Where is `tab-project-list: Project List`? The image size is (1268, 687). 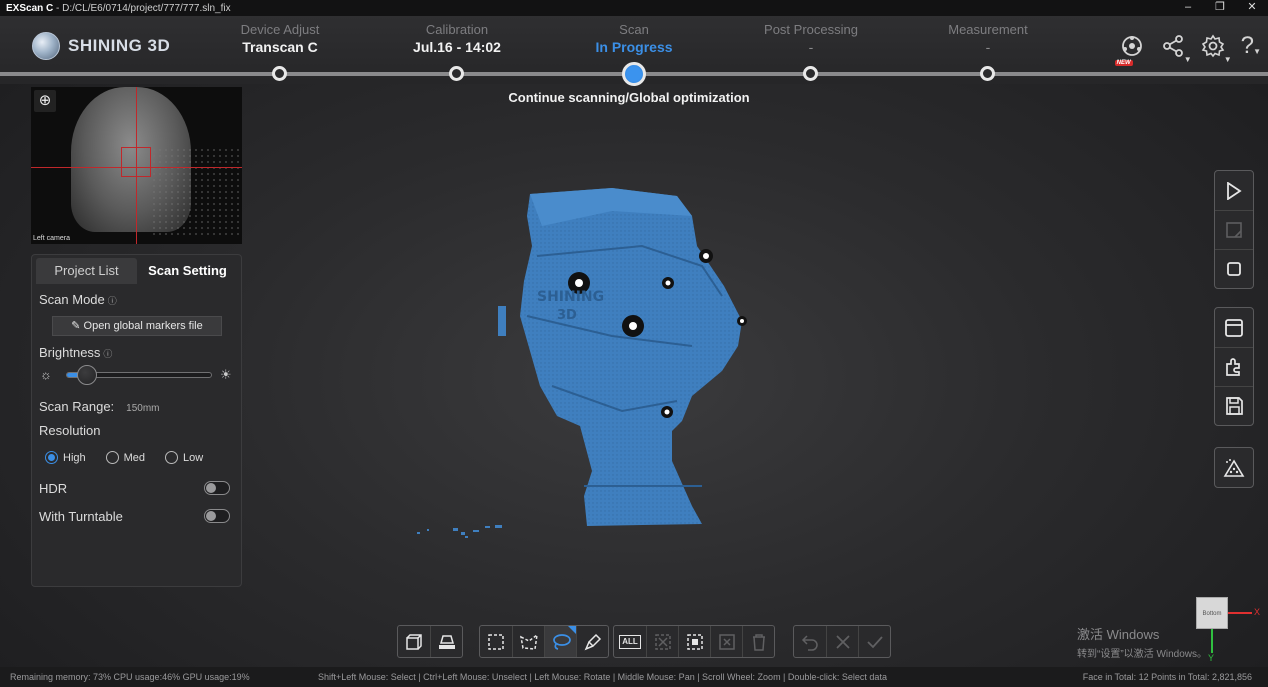
tab-project-list: Project List is located at coordinates (86, 271).